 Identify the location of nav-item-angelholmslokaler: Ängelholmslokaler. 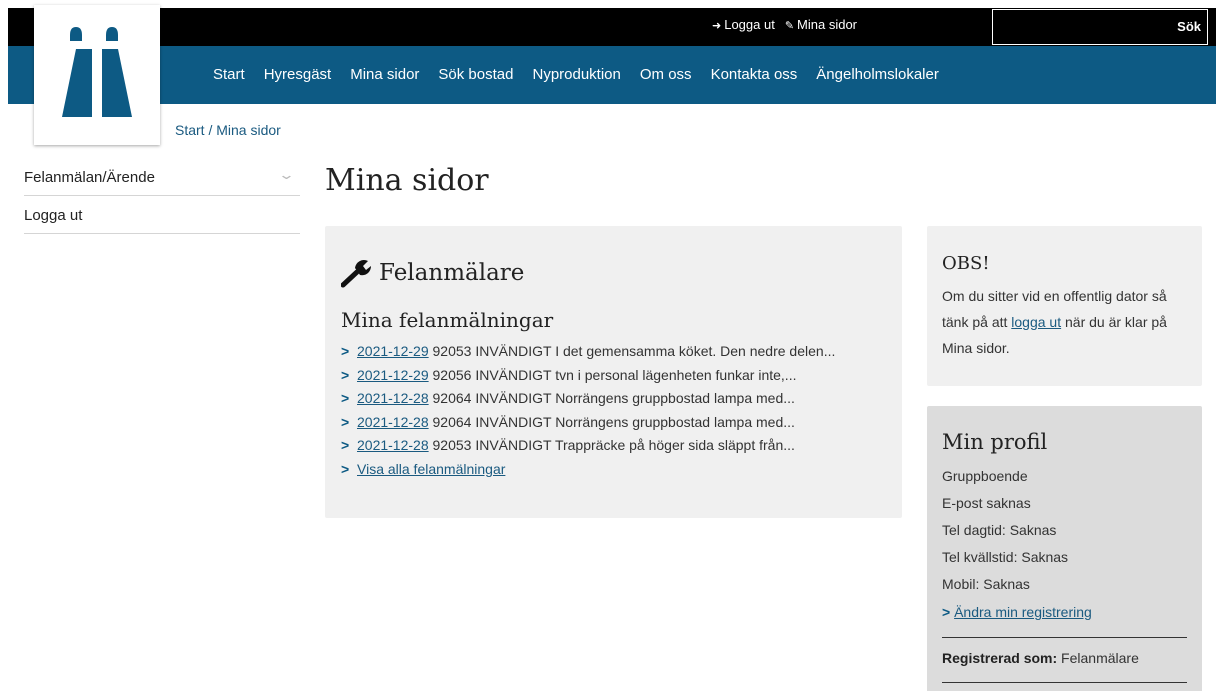
(877, 74).